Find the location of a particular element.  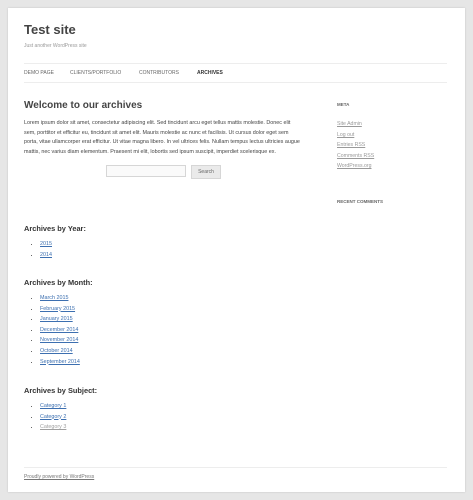

nav-item-clients-portfolio: CLIENTS/PORTFOLIO is located at coordinates (95, 73).